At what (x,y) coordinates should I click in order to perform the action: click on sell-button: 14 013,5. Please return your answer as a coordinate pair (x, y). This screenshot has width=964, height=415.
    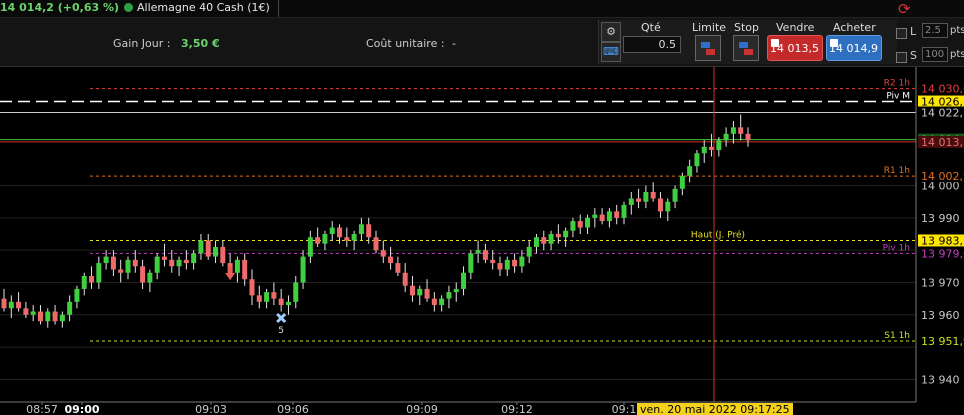
    Looking at the image, I should click on (795, 48).